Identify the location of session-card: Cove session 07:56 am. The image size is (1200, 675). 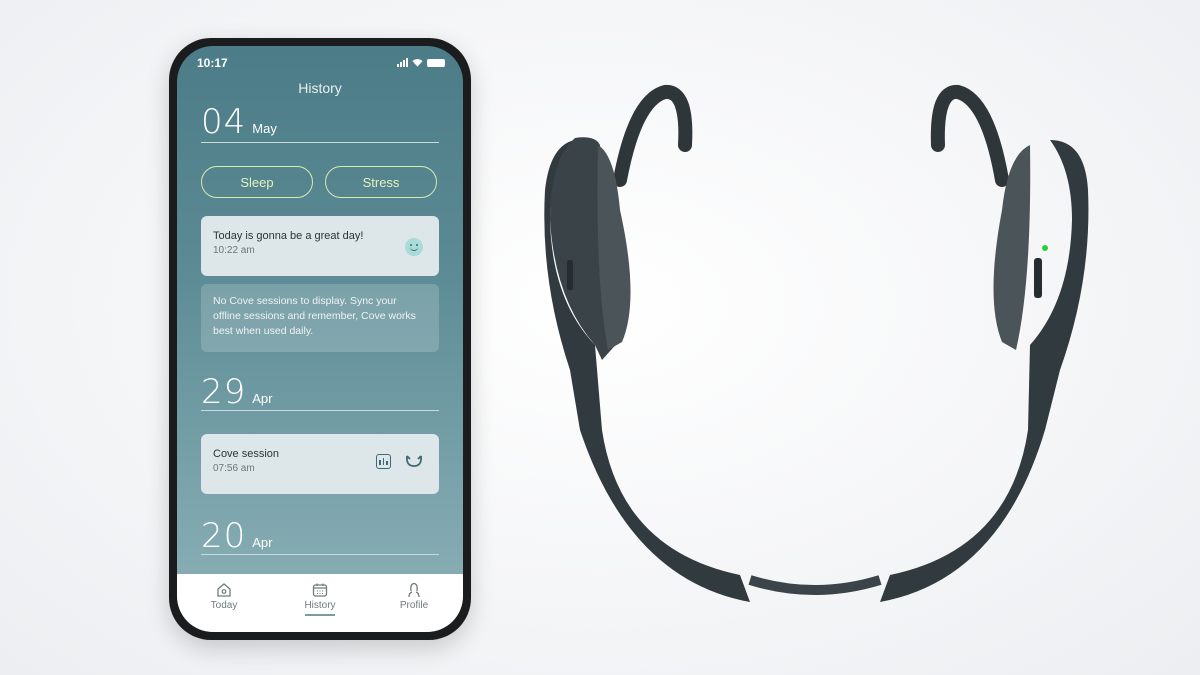
(320, 464).